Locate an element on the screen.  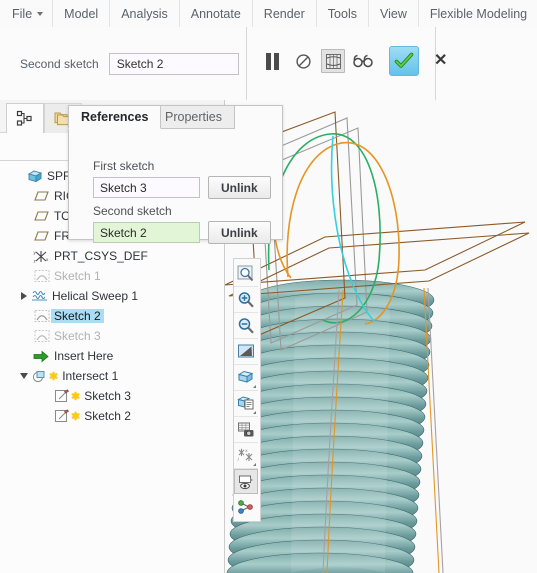
tree-item-intersect-1: ✱ Intersect 1 is located at coordinates (112, 376).